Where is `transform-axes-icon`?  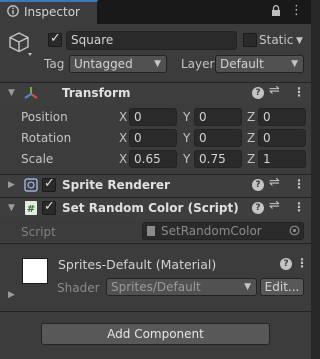
transform-axes-icon is located at coordinates (31, 93).